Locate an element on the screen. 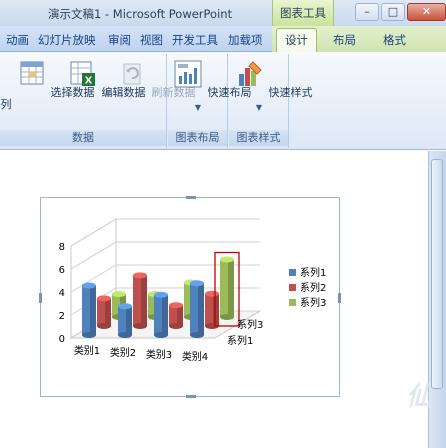 The height and width of the screenshot is (448, 446). tab-layout: 布局 is located at coordinates (344, 40).